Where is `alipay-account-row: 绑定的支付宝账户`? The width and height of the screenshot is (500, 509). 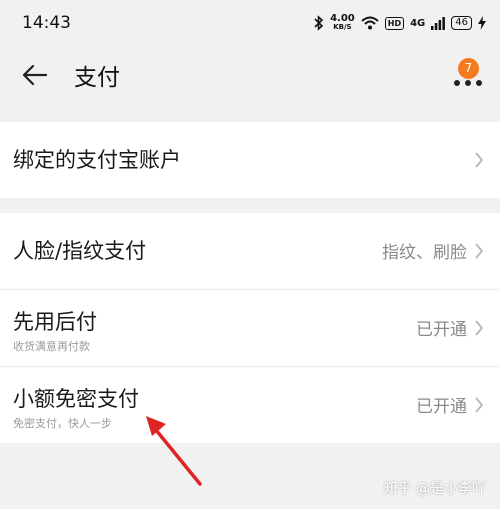 alipay-account-row: 绑定的支付宝账户 is located at coordinates (250, 160).